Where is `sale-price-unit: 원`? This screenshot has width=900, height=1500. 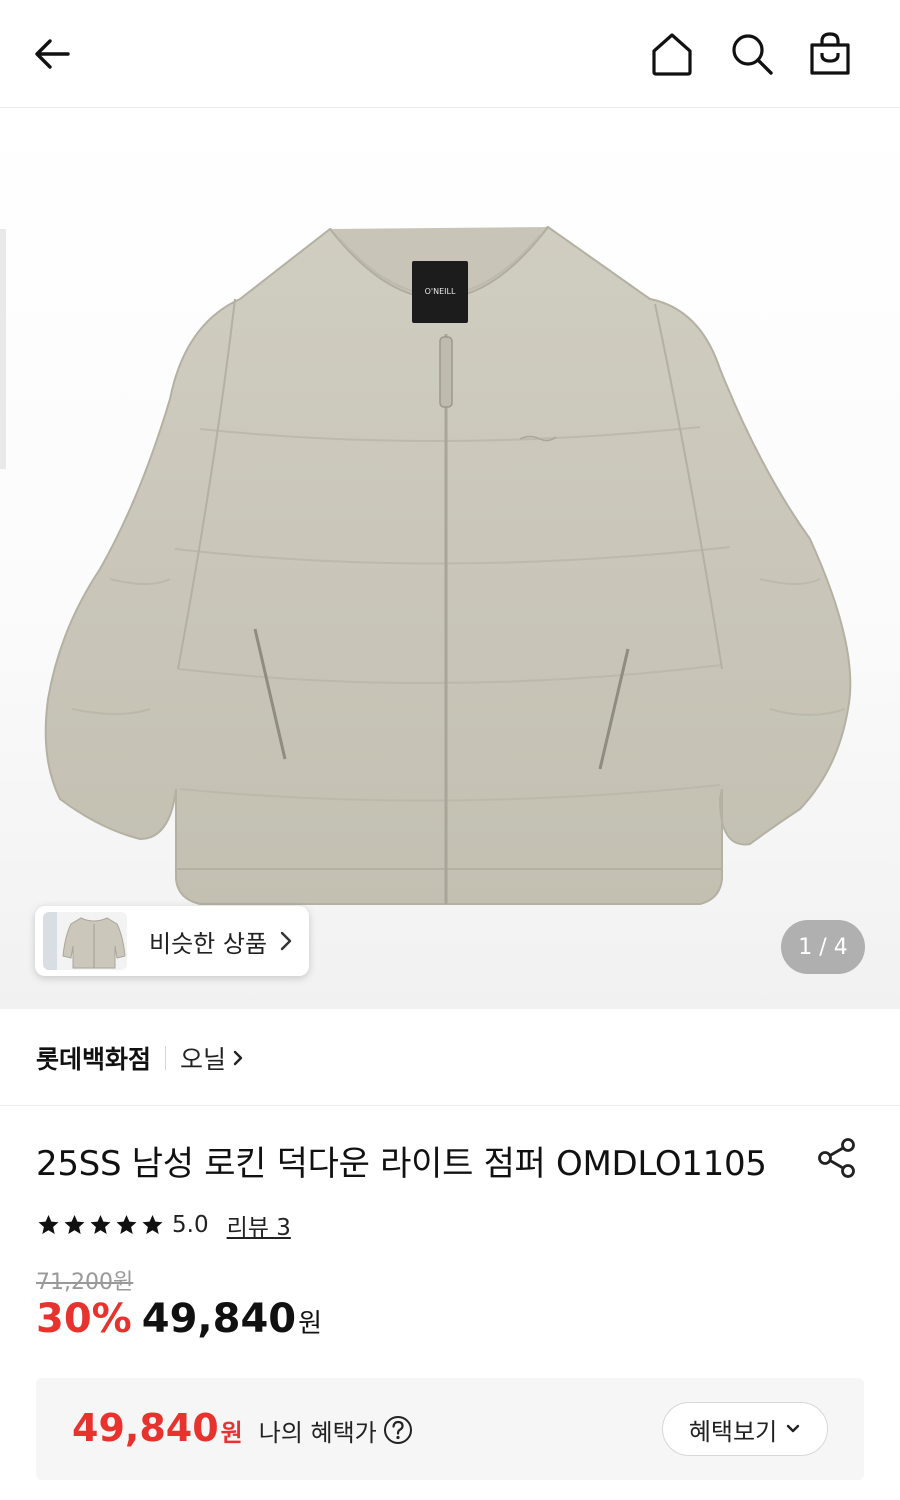
sale-price-unit: 원 is located at coordinates (310, 1324).